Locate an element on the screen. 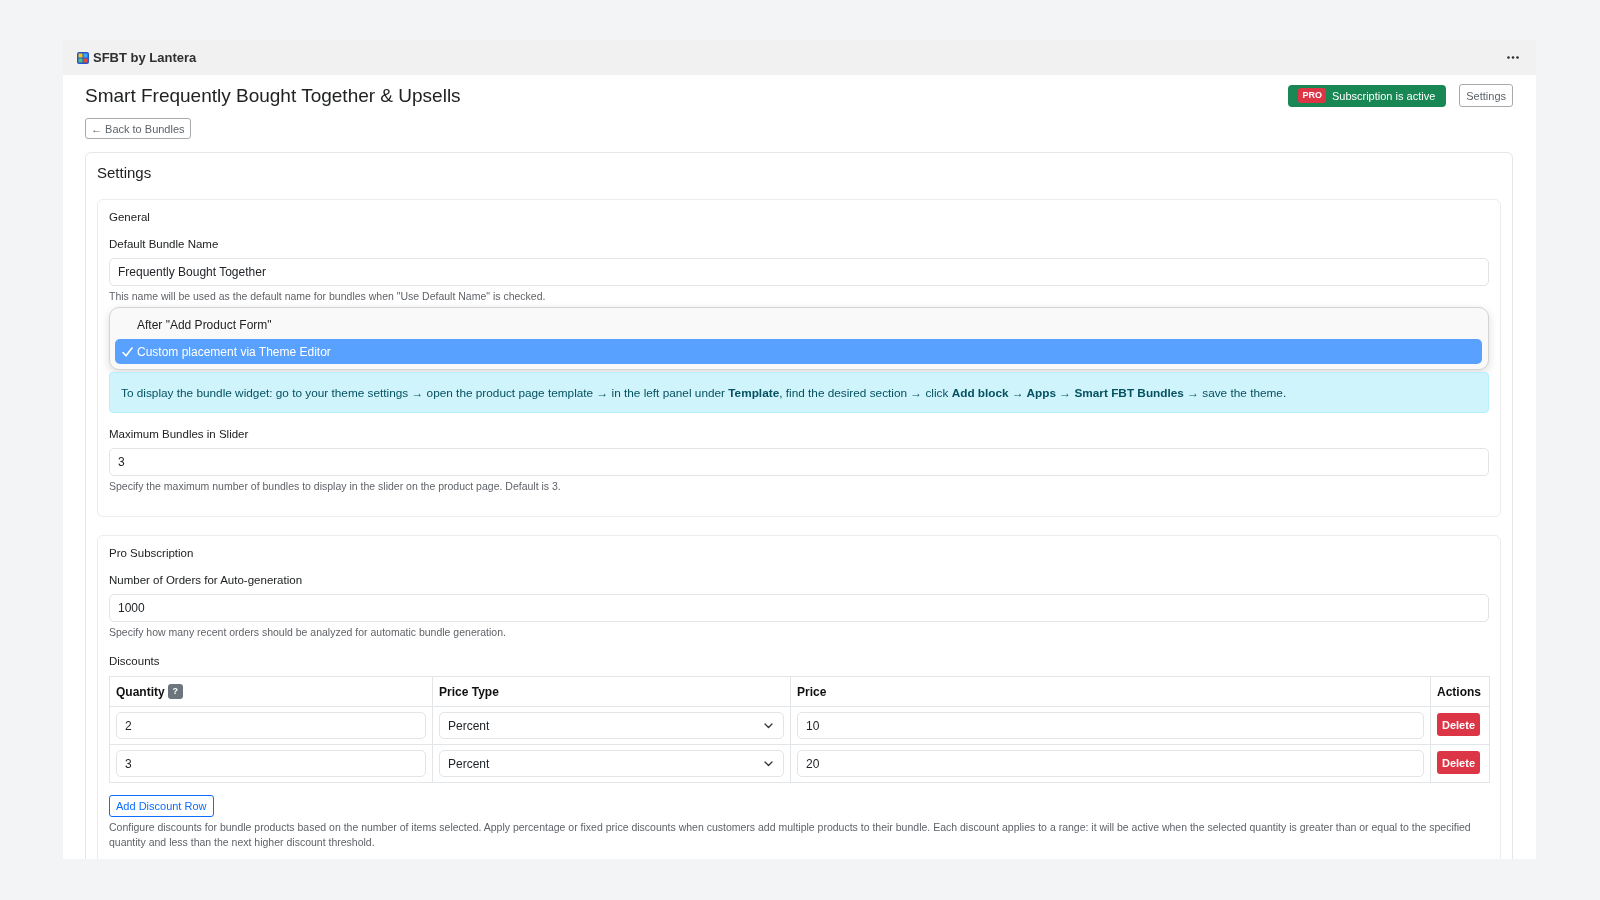  section-title: Pro Subscription is located at coordinates (152, 553).